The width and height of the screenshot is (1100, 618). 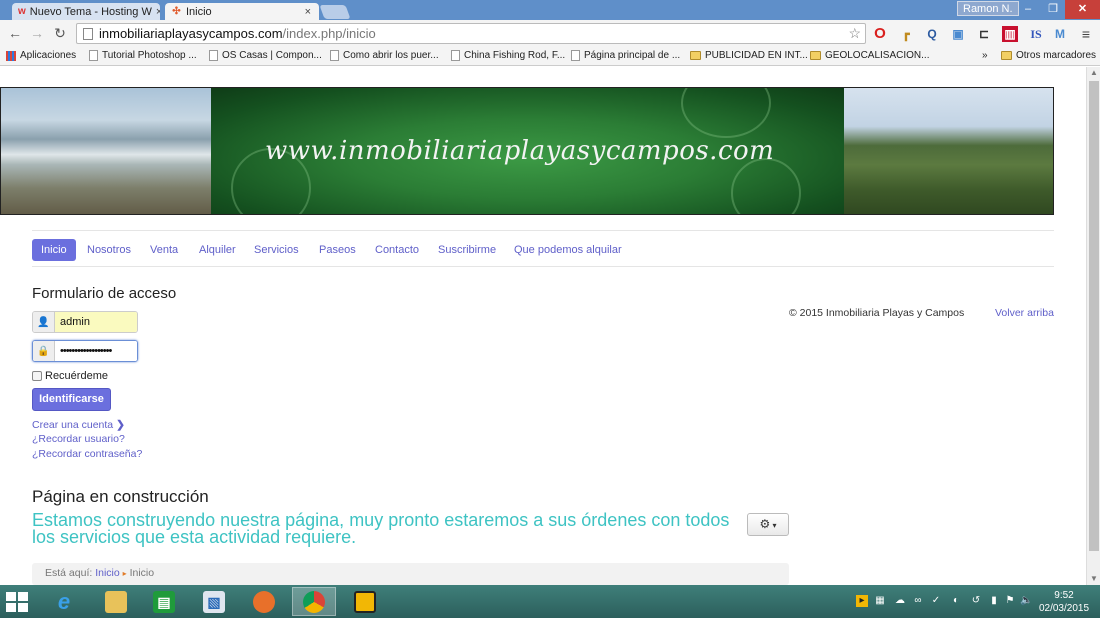 I want to click on chrome-icon, so click(x=314, y=601).